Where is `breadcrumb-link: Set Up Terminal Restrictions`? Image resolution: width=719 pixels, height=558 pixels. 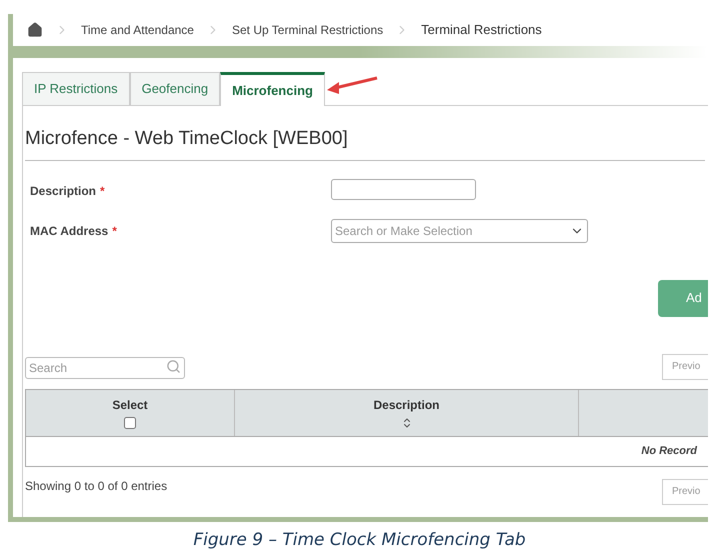 breadcrumb-link: Set Up Terminal Restrictions is located at coordinates (308, 30).